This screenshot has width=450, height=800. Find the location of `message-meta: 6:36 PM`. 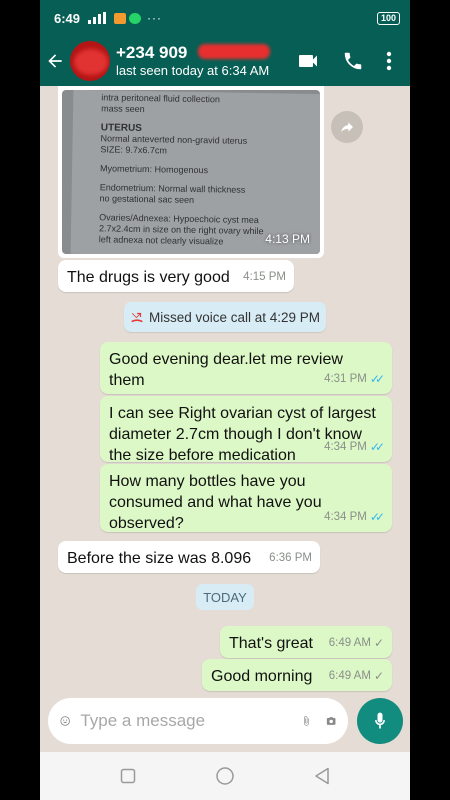

message-meta: 6:36 PM is located at coordinates (290, 558).